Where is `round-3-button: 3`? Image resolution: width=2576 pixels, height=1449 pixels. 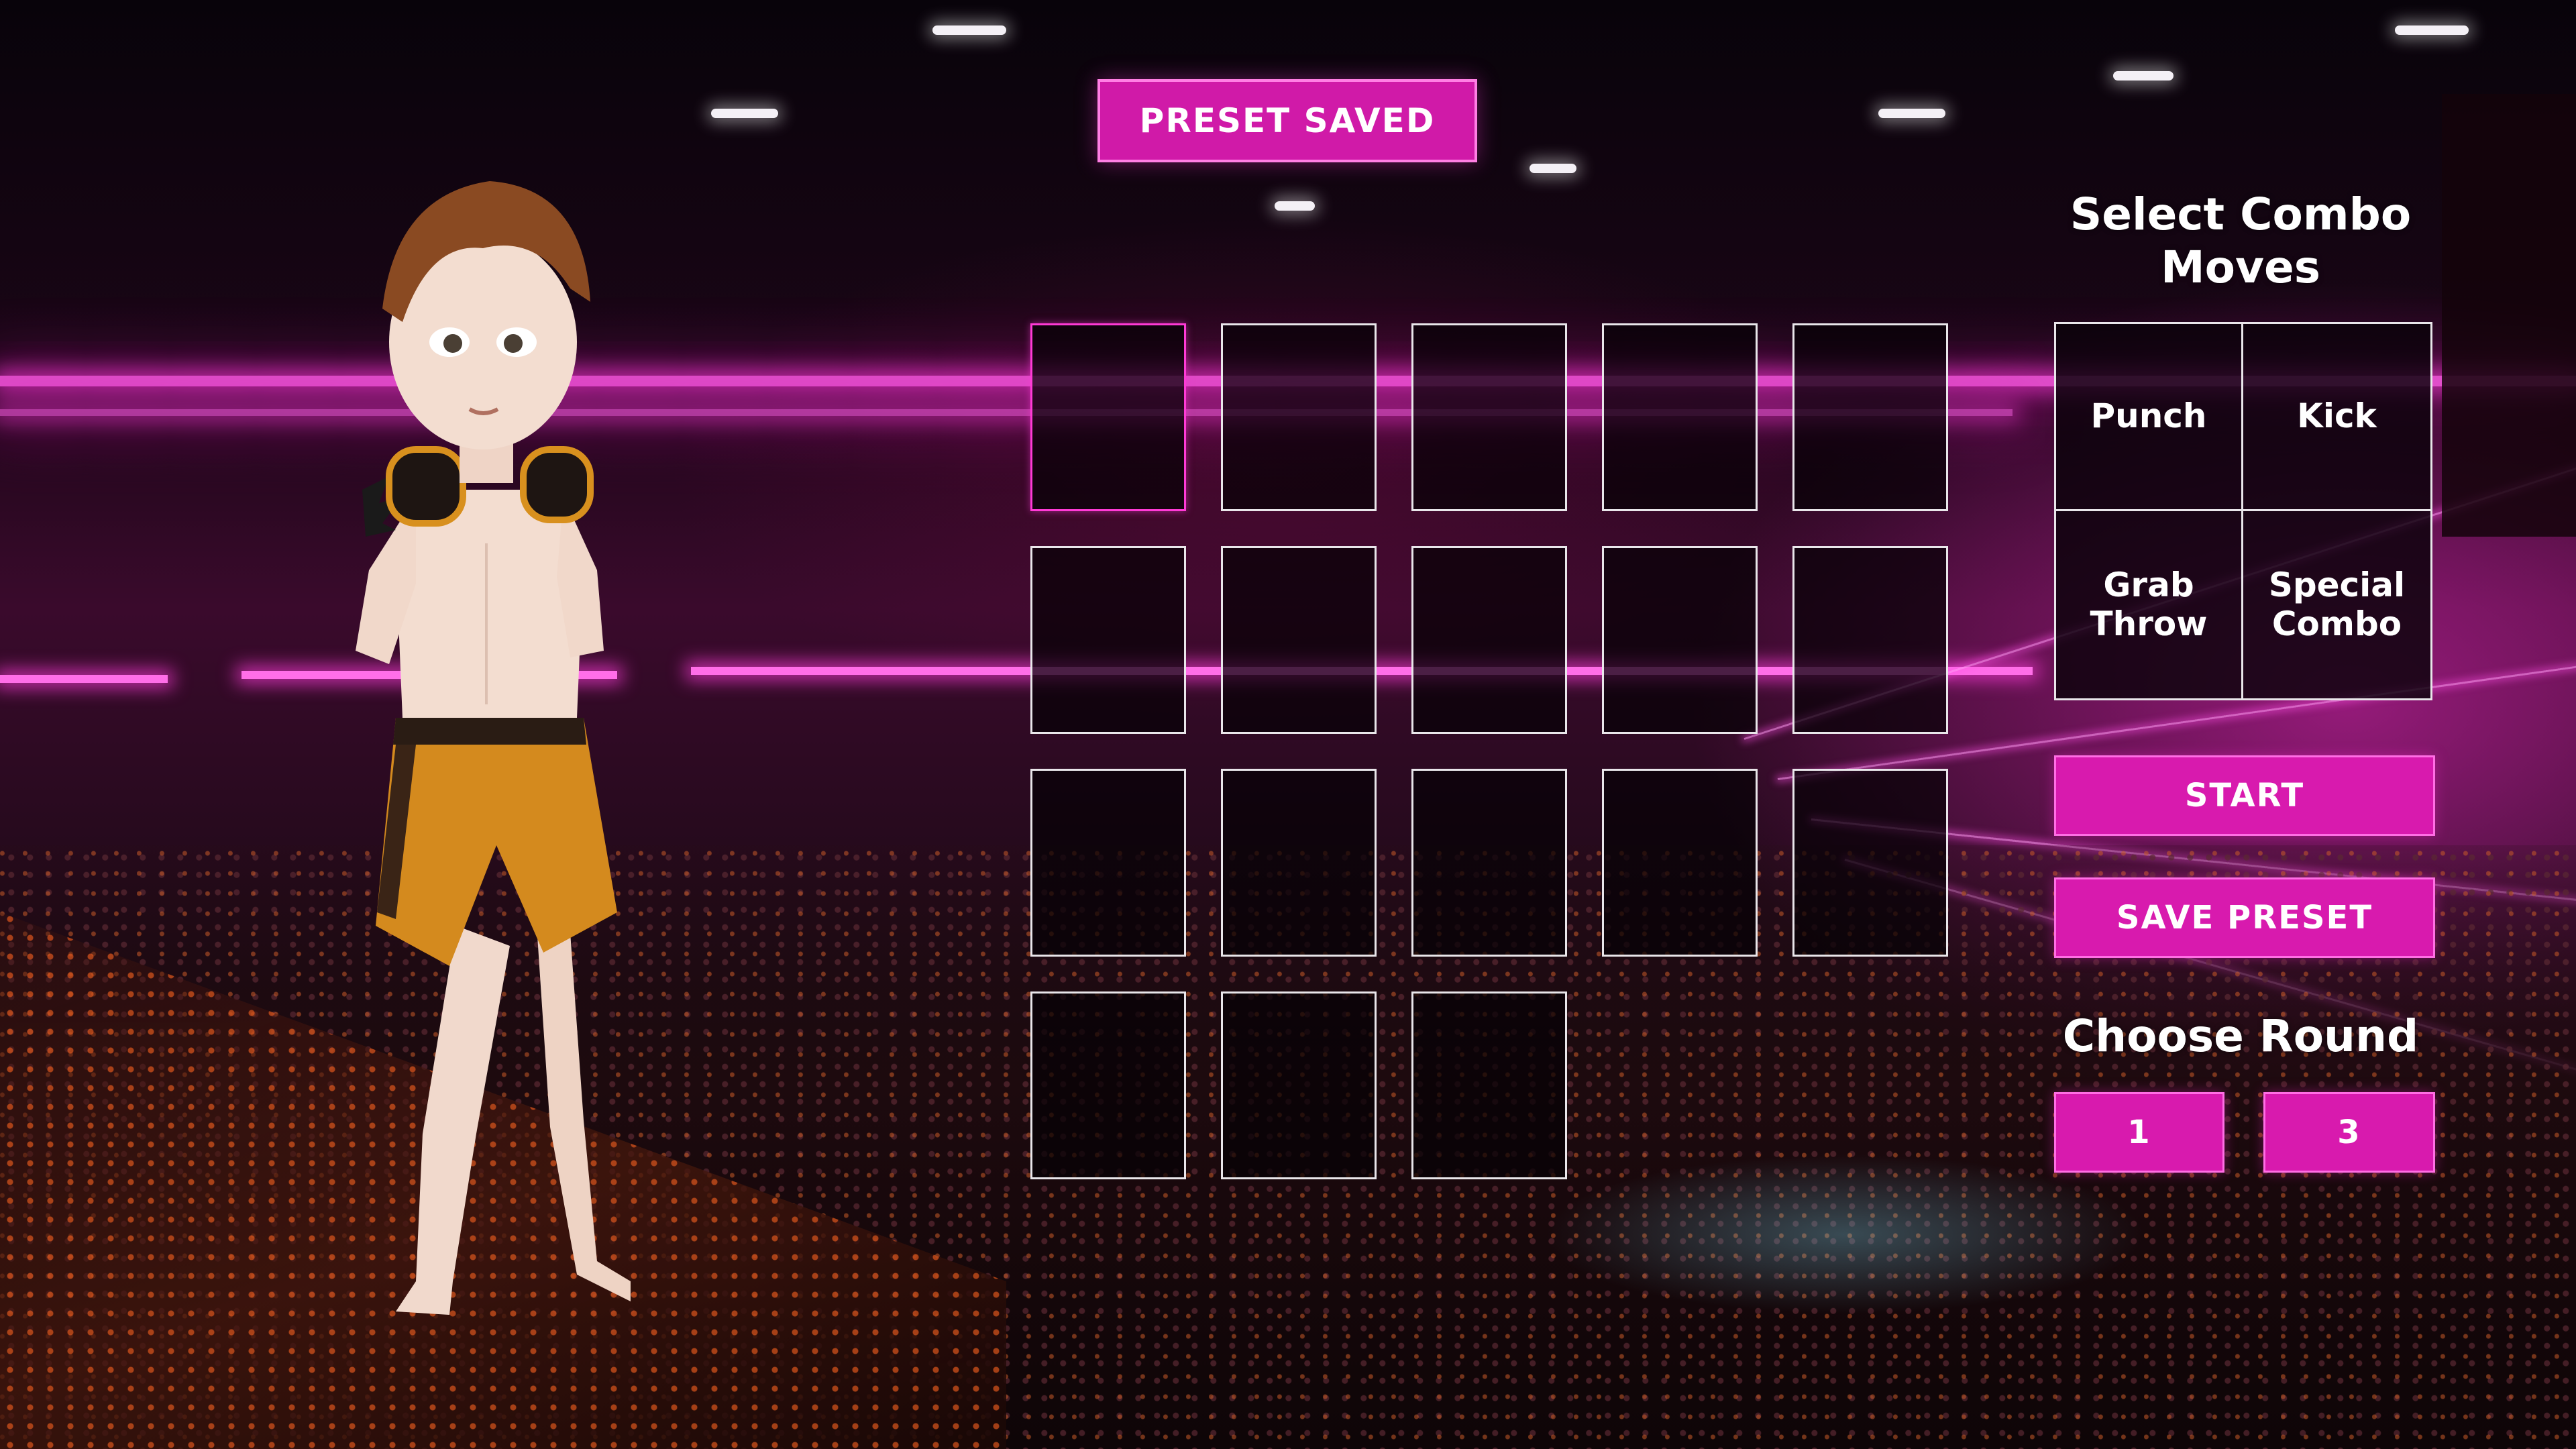 round-3-button: 3 is located at coordinates (2349, 1132).